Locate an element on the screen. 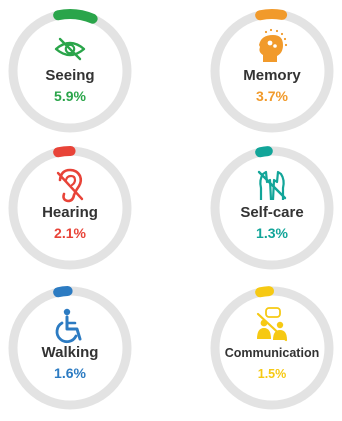 This screenshot has width=342, height=421. gauge-value: 1.6% is located at coordinates (70, 373).